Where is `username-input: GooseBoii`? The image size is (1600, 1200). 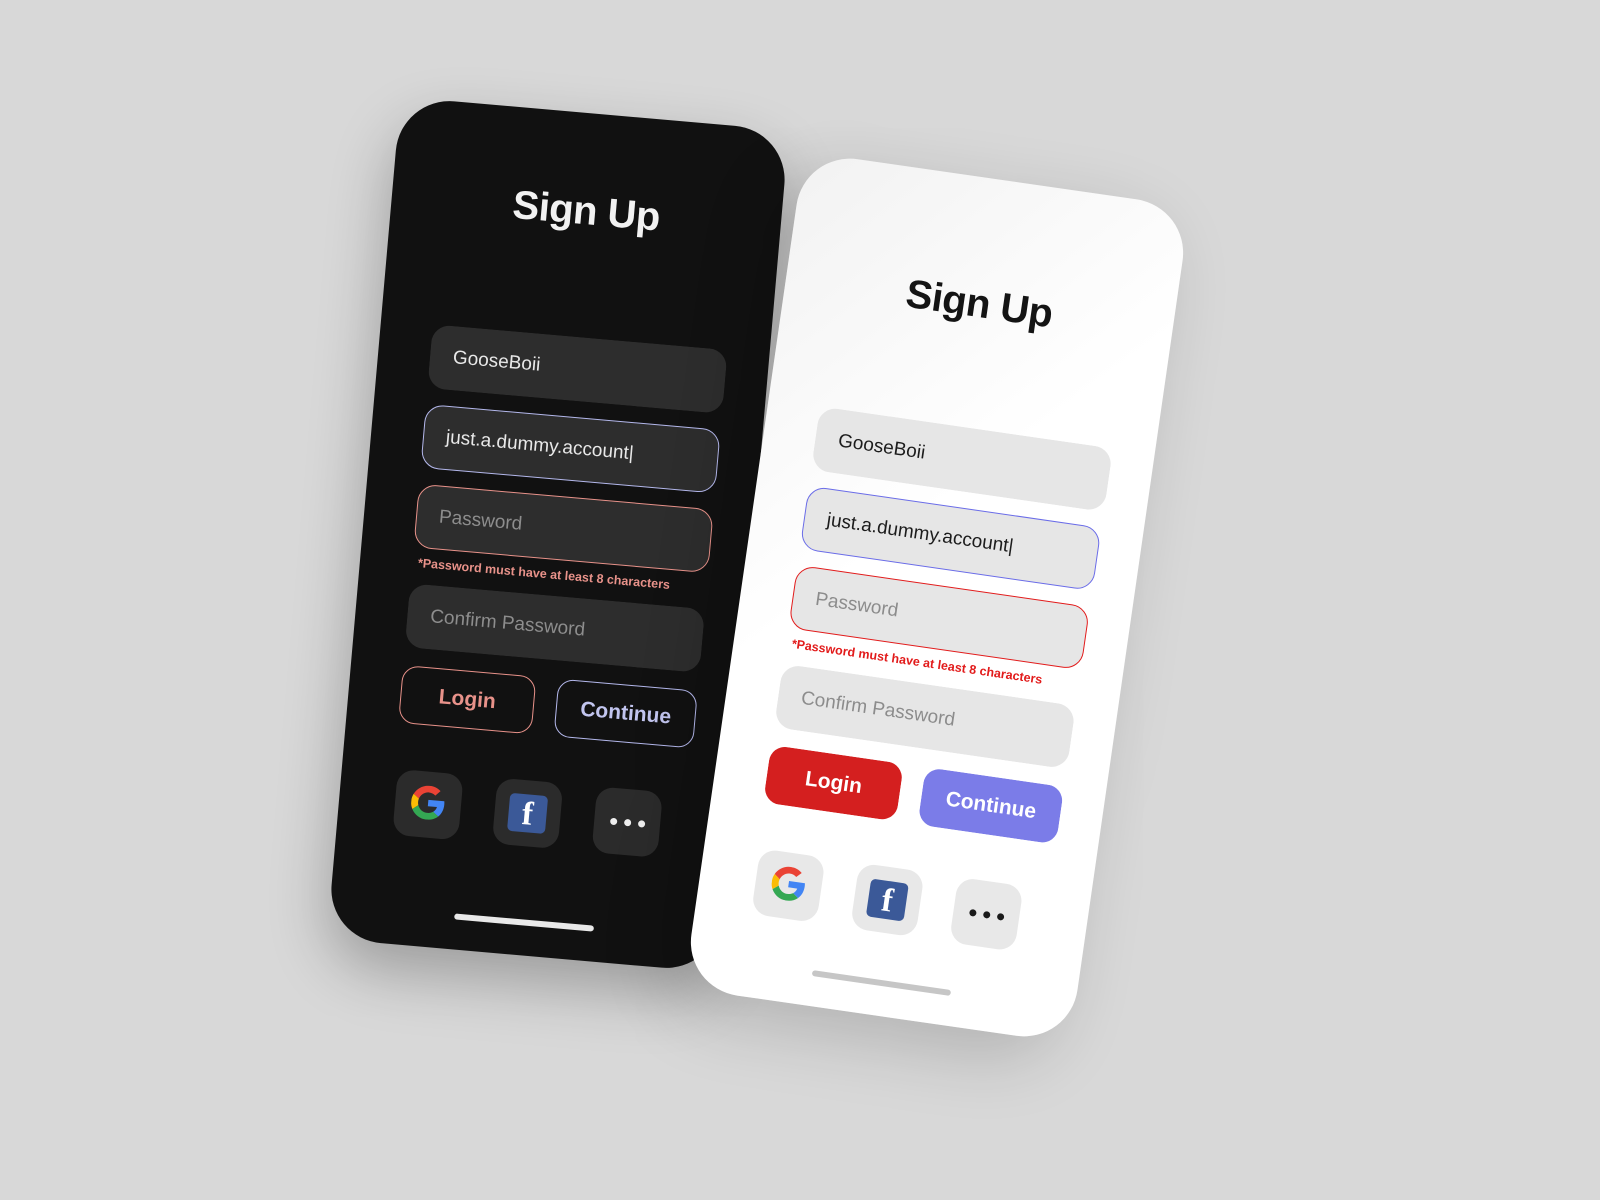
username-input: GooseBoii is located at coordinates (577, 369).